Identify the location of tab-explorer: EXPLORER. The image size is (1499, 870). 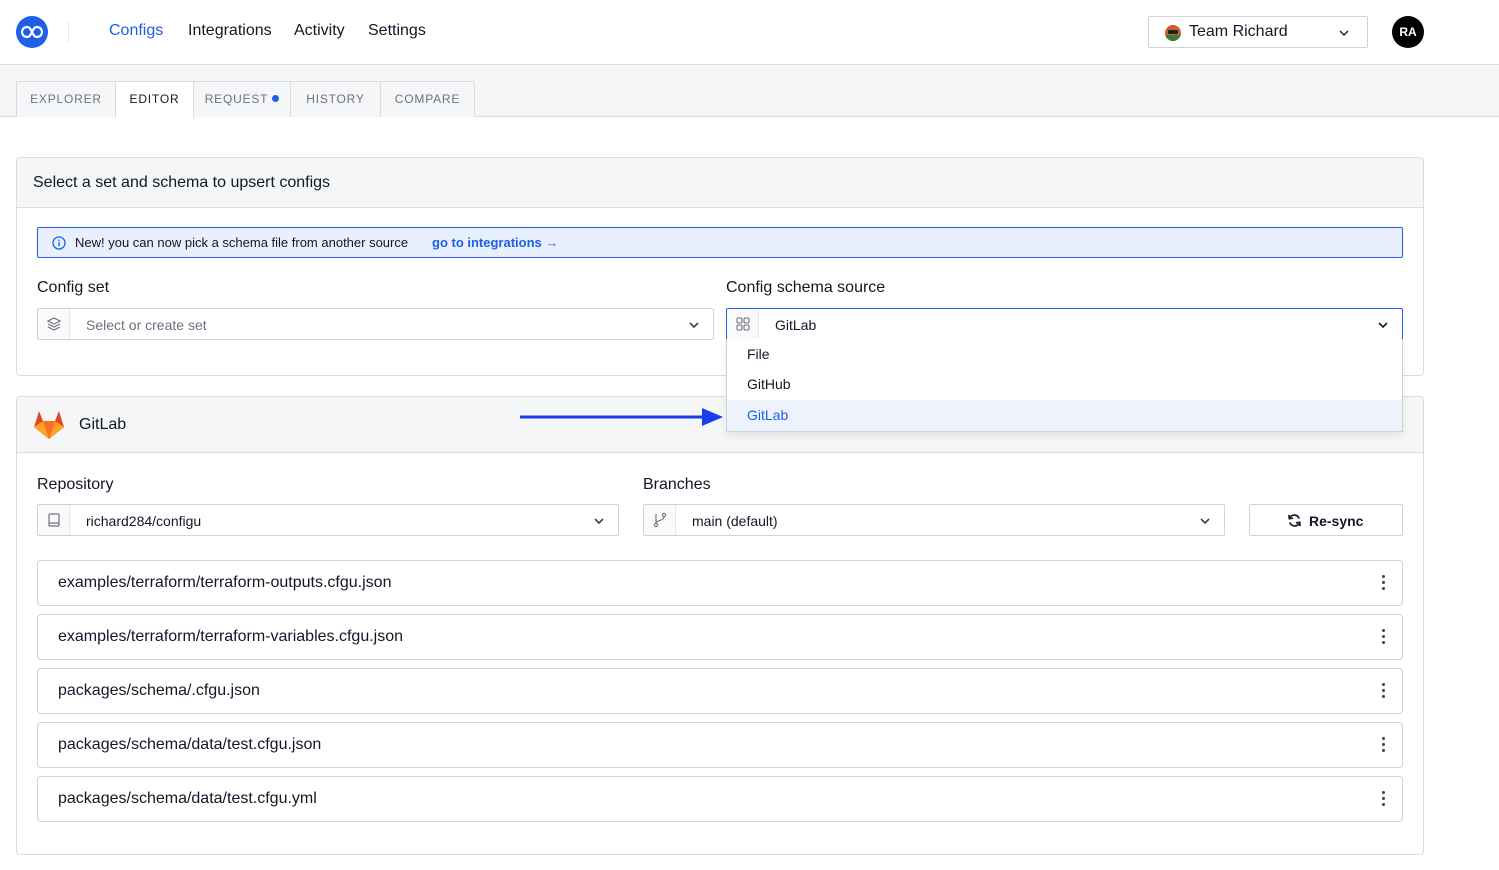
(66, 99).